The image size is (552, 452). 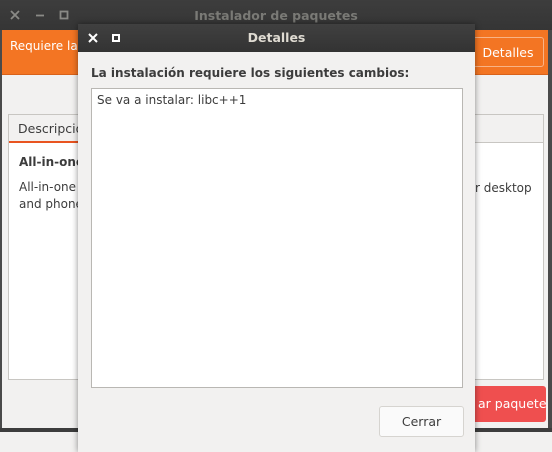 What do you see at coordinates (421, 421) in the screenshot?
I see `close-button: Cerrar` at bounding box center [421, 421].